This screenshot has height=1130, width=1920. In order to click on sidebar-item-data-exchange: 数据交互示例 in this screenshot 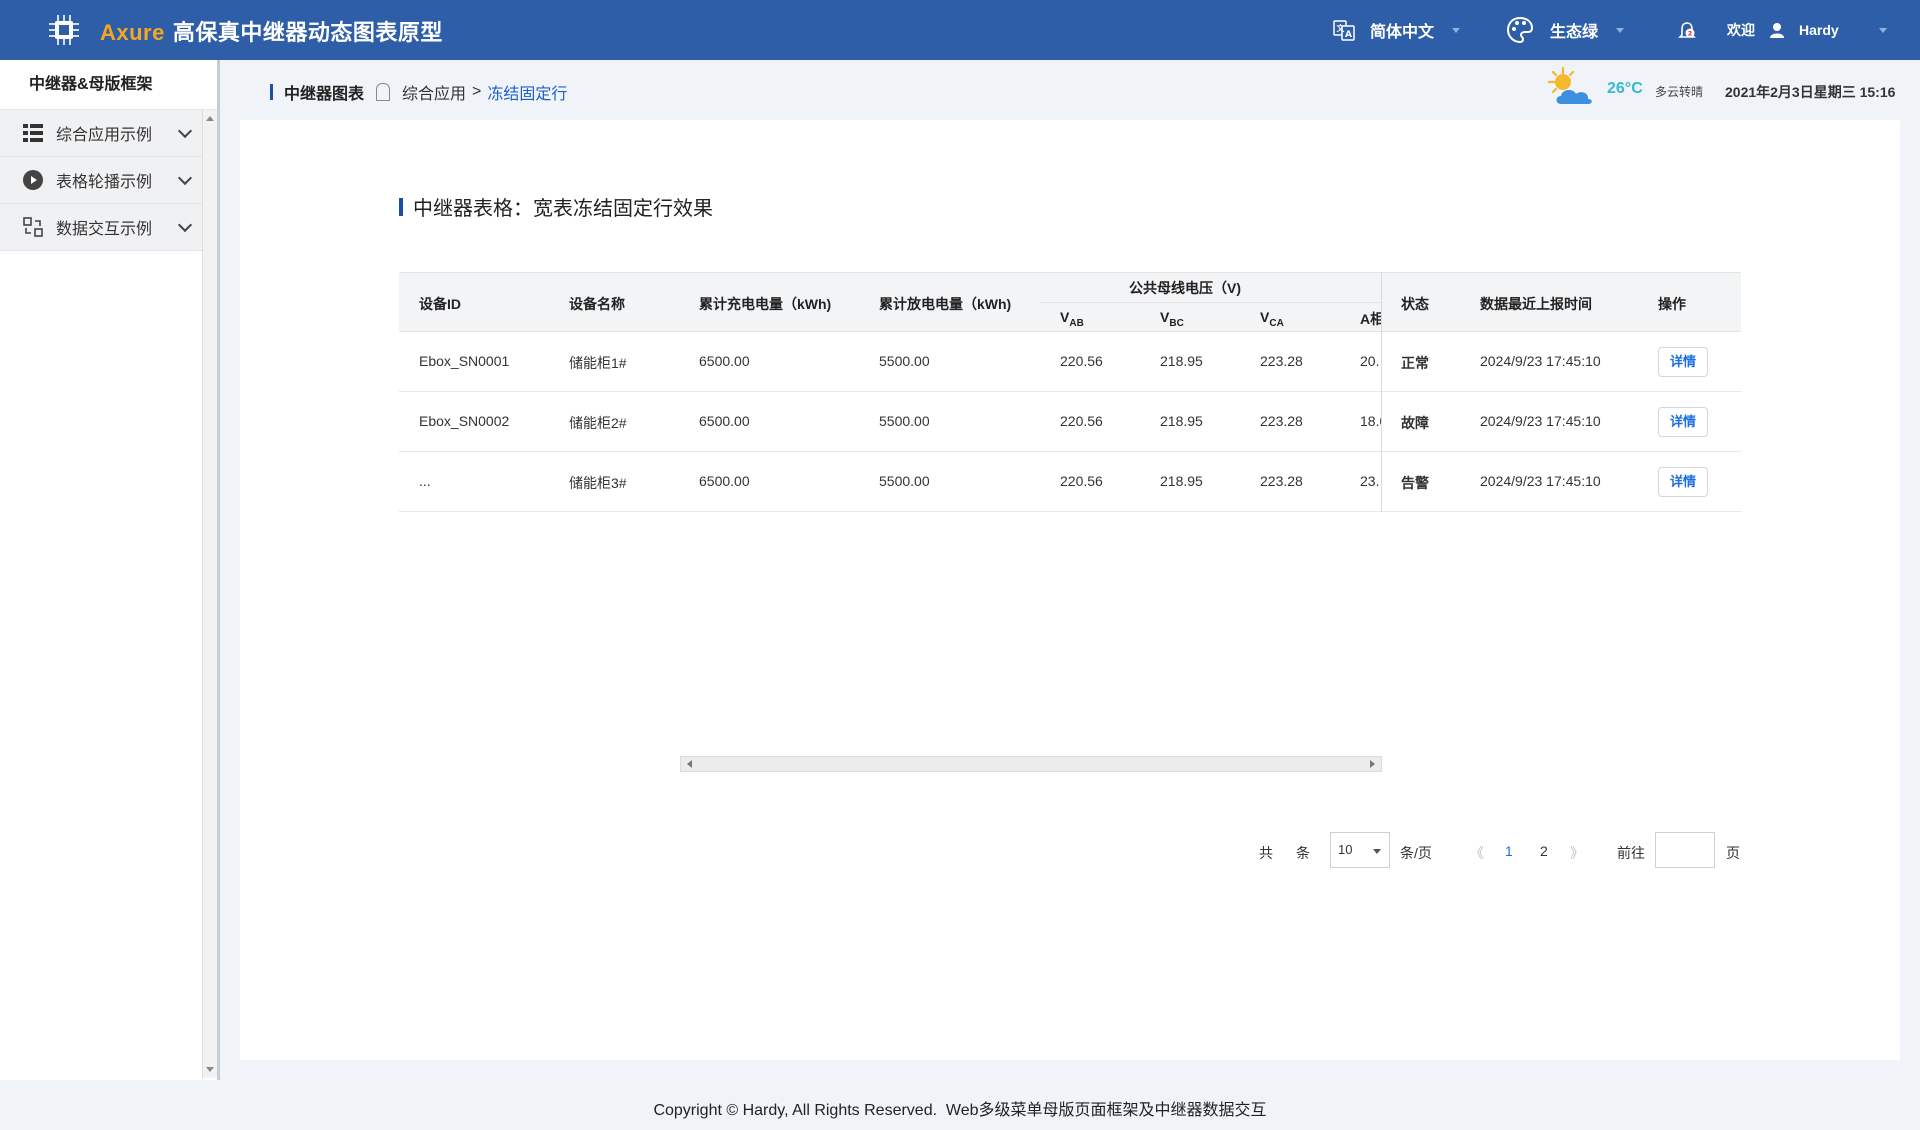, I will do `click(101, 227)`.